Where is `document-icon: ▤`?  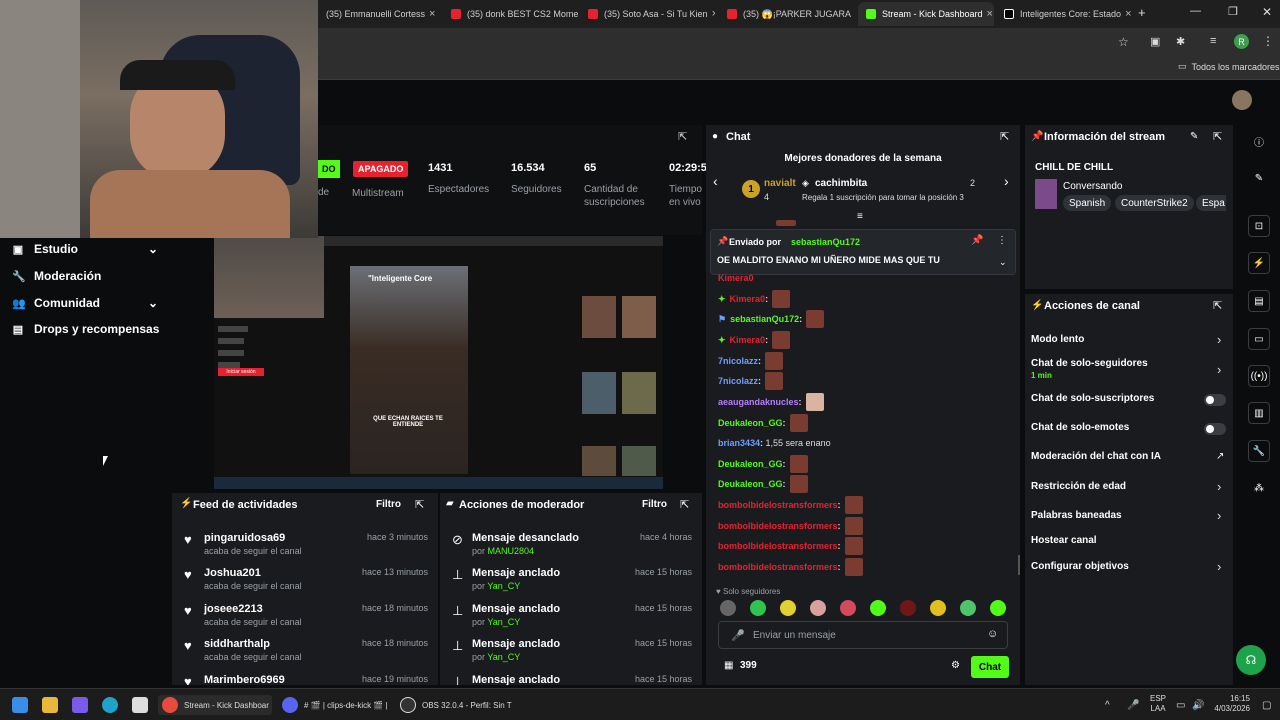
document-icon: ▤ is located at coordinates (1259, 301).